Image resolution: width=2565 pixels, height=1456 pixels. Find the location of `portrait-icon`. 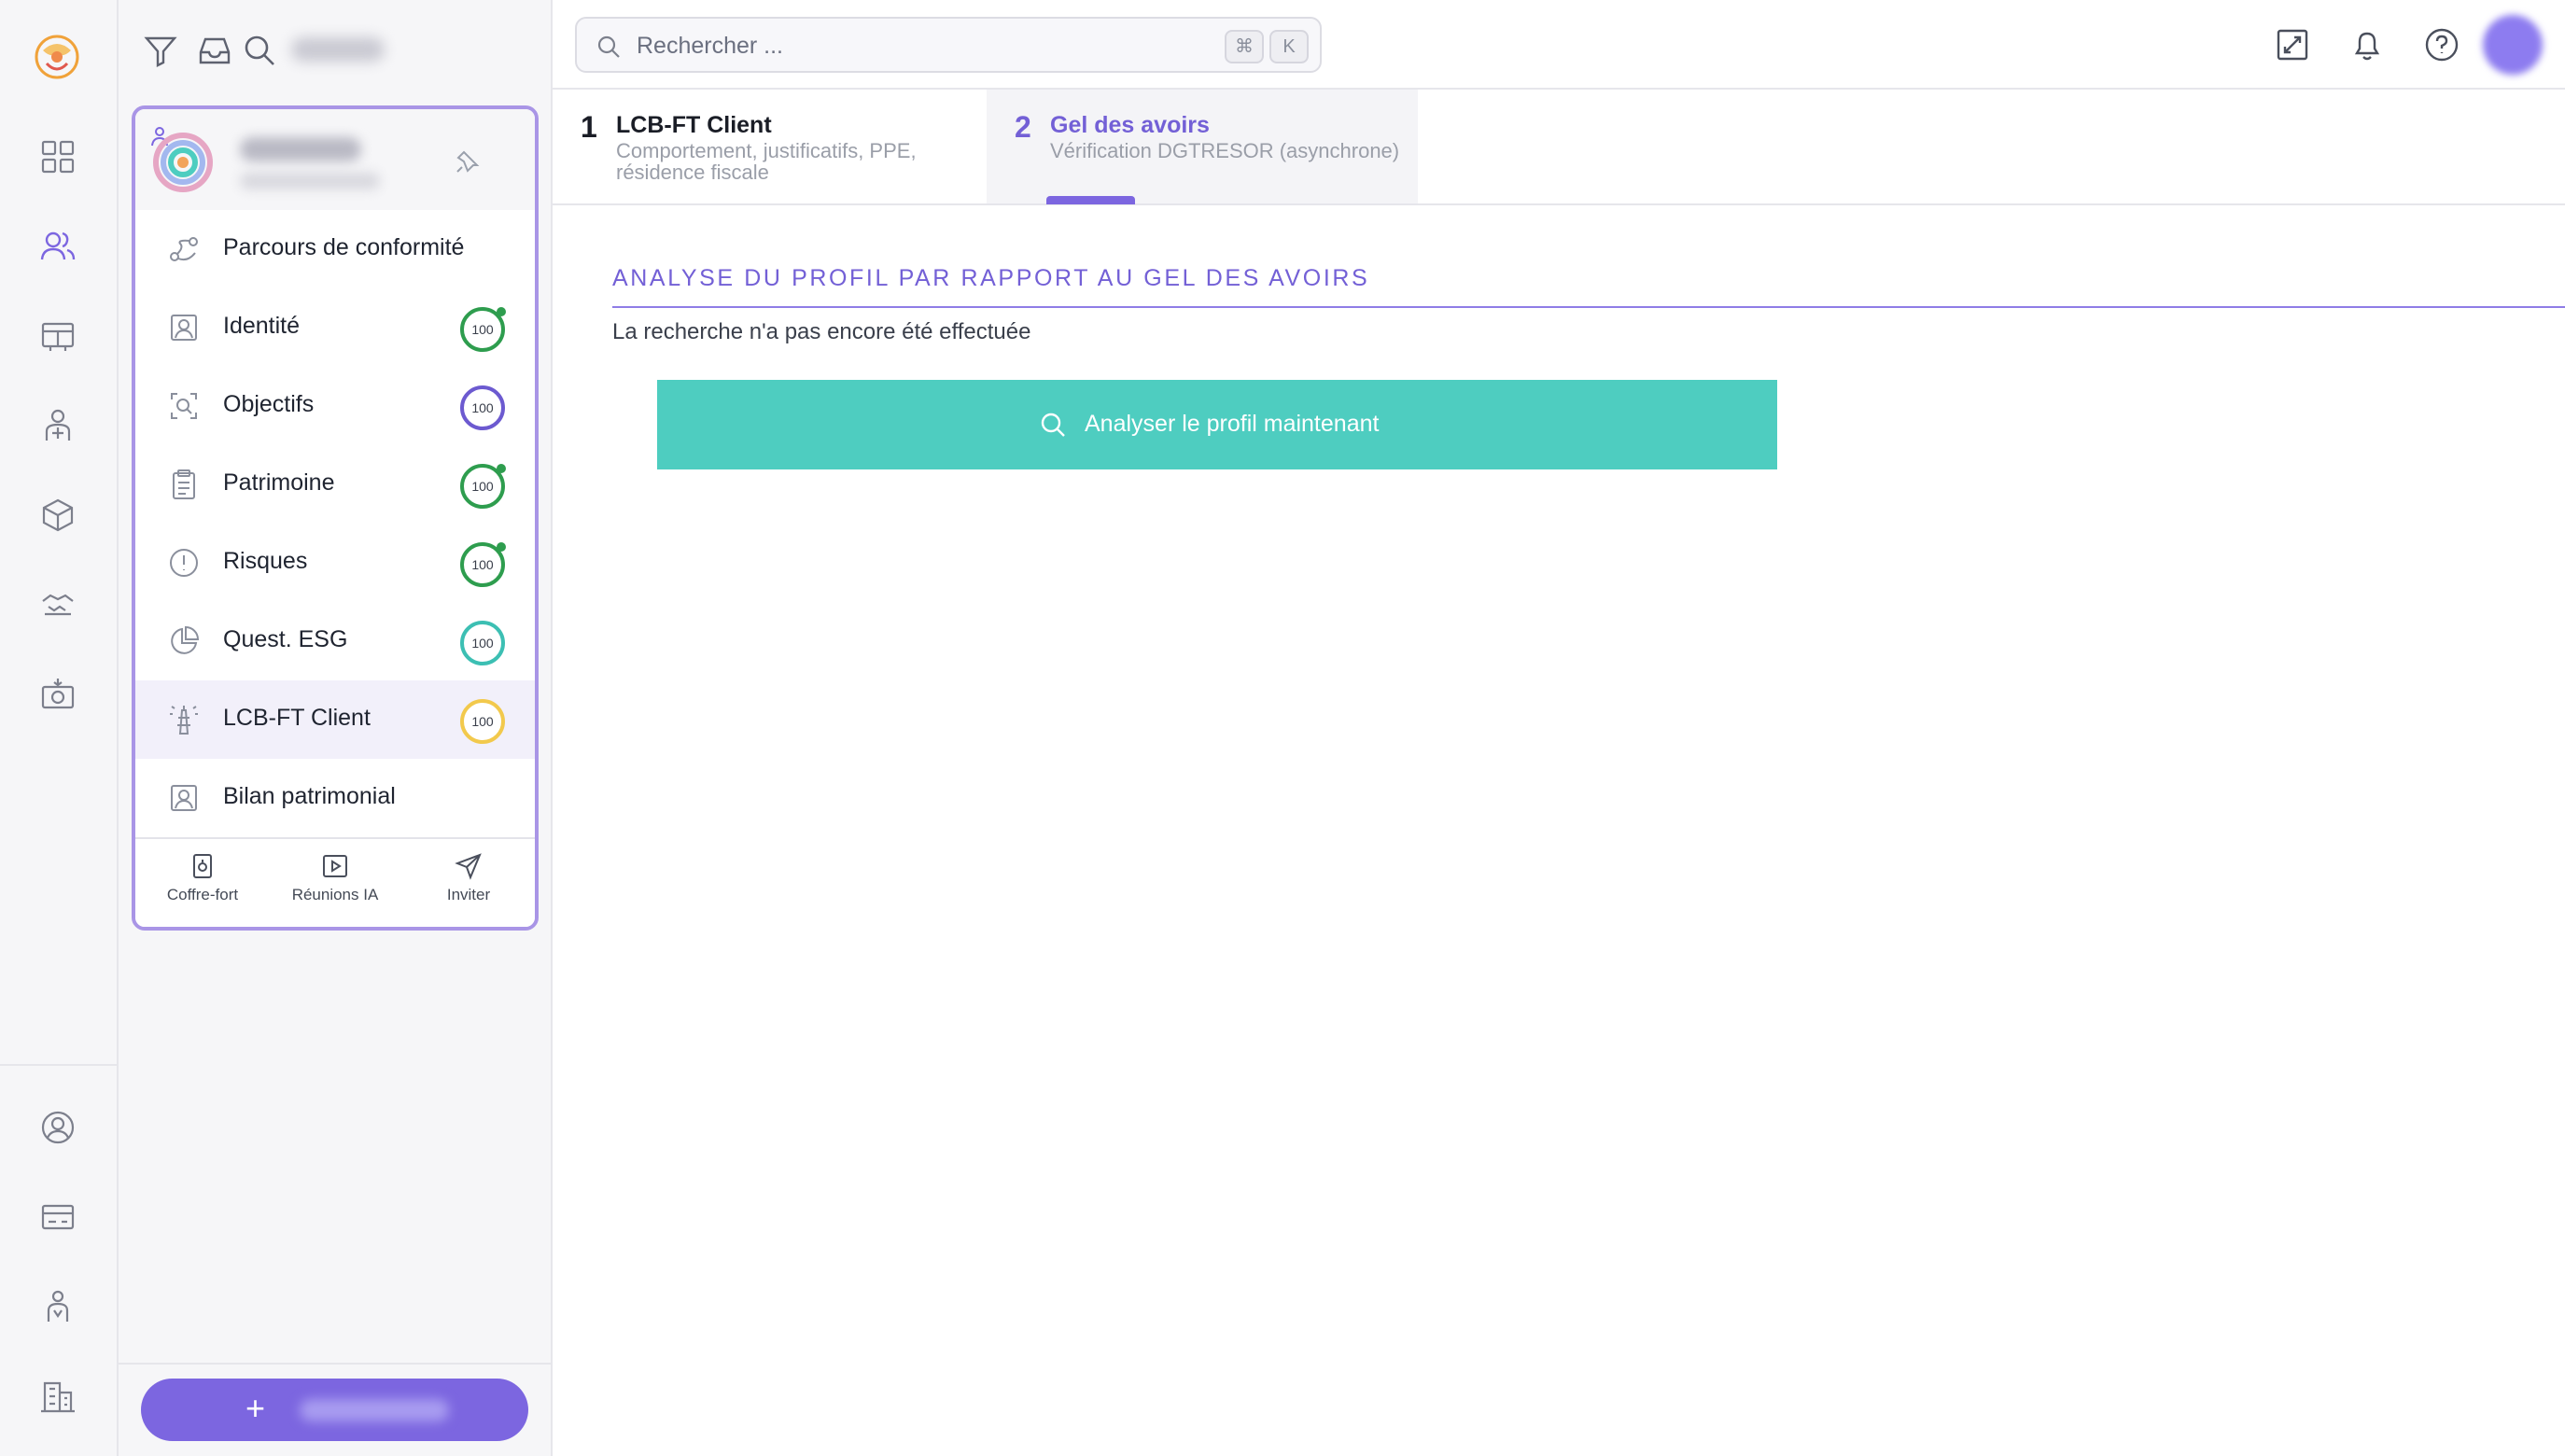

portrait-icon is located at coordinates (184, 798).